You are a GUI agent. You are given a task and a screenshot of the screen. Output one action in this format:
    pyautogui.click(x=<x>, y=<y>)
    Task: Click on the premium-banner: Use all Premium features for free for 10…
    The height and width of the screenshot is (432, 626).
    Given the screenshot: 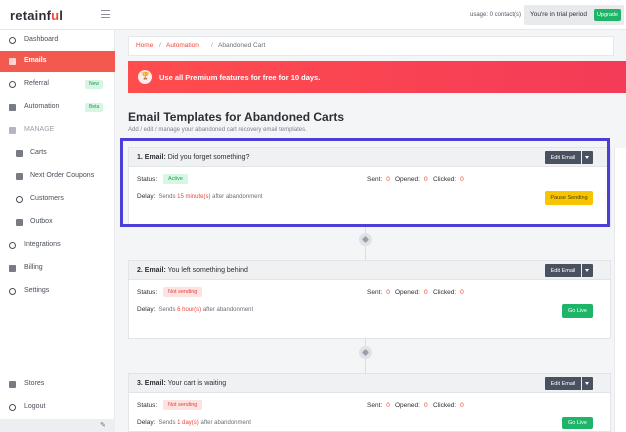 What is the action you would take?
    pyautogui.click(x=377, y=77)
    